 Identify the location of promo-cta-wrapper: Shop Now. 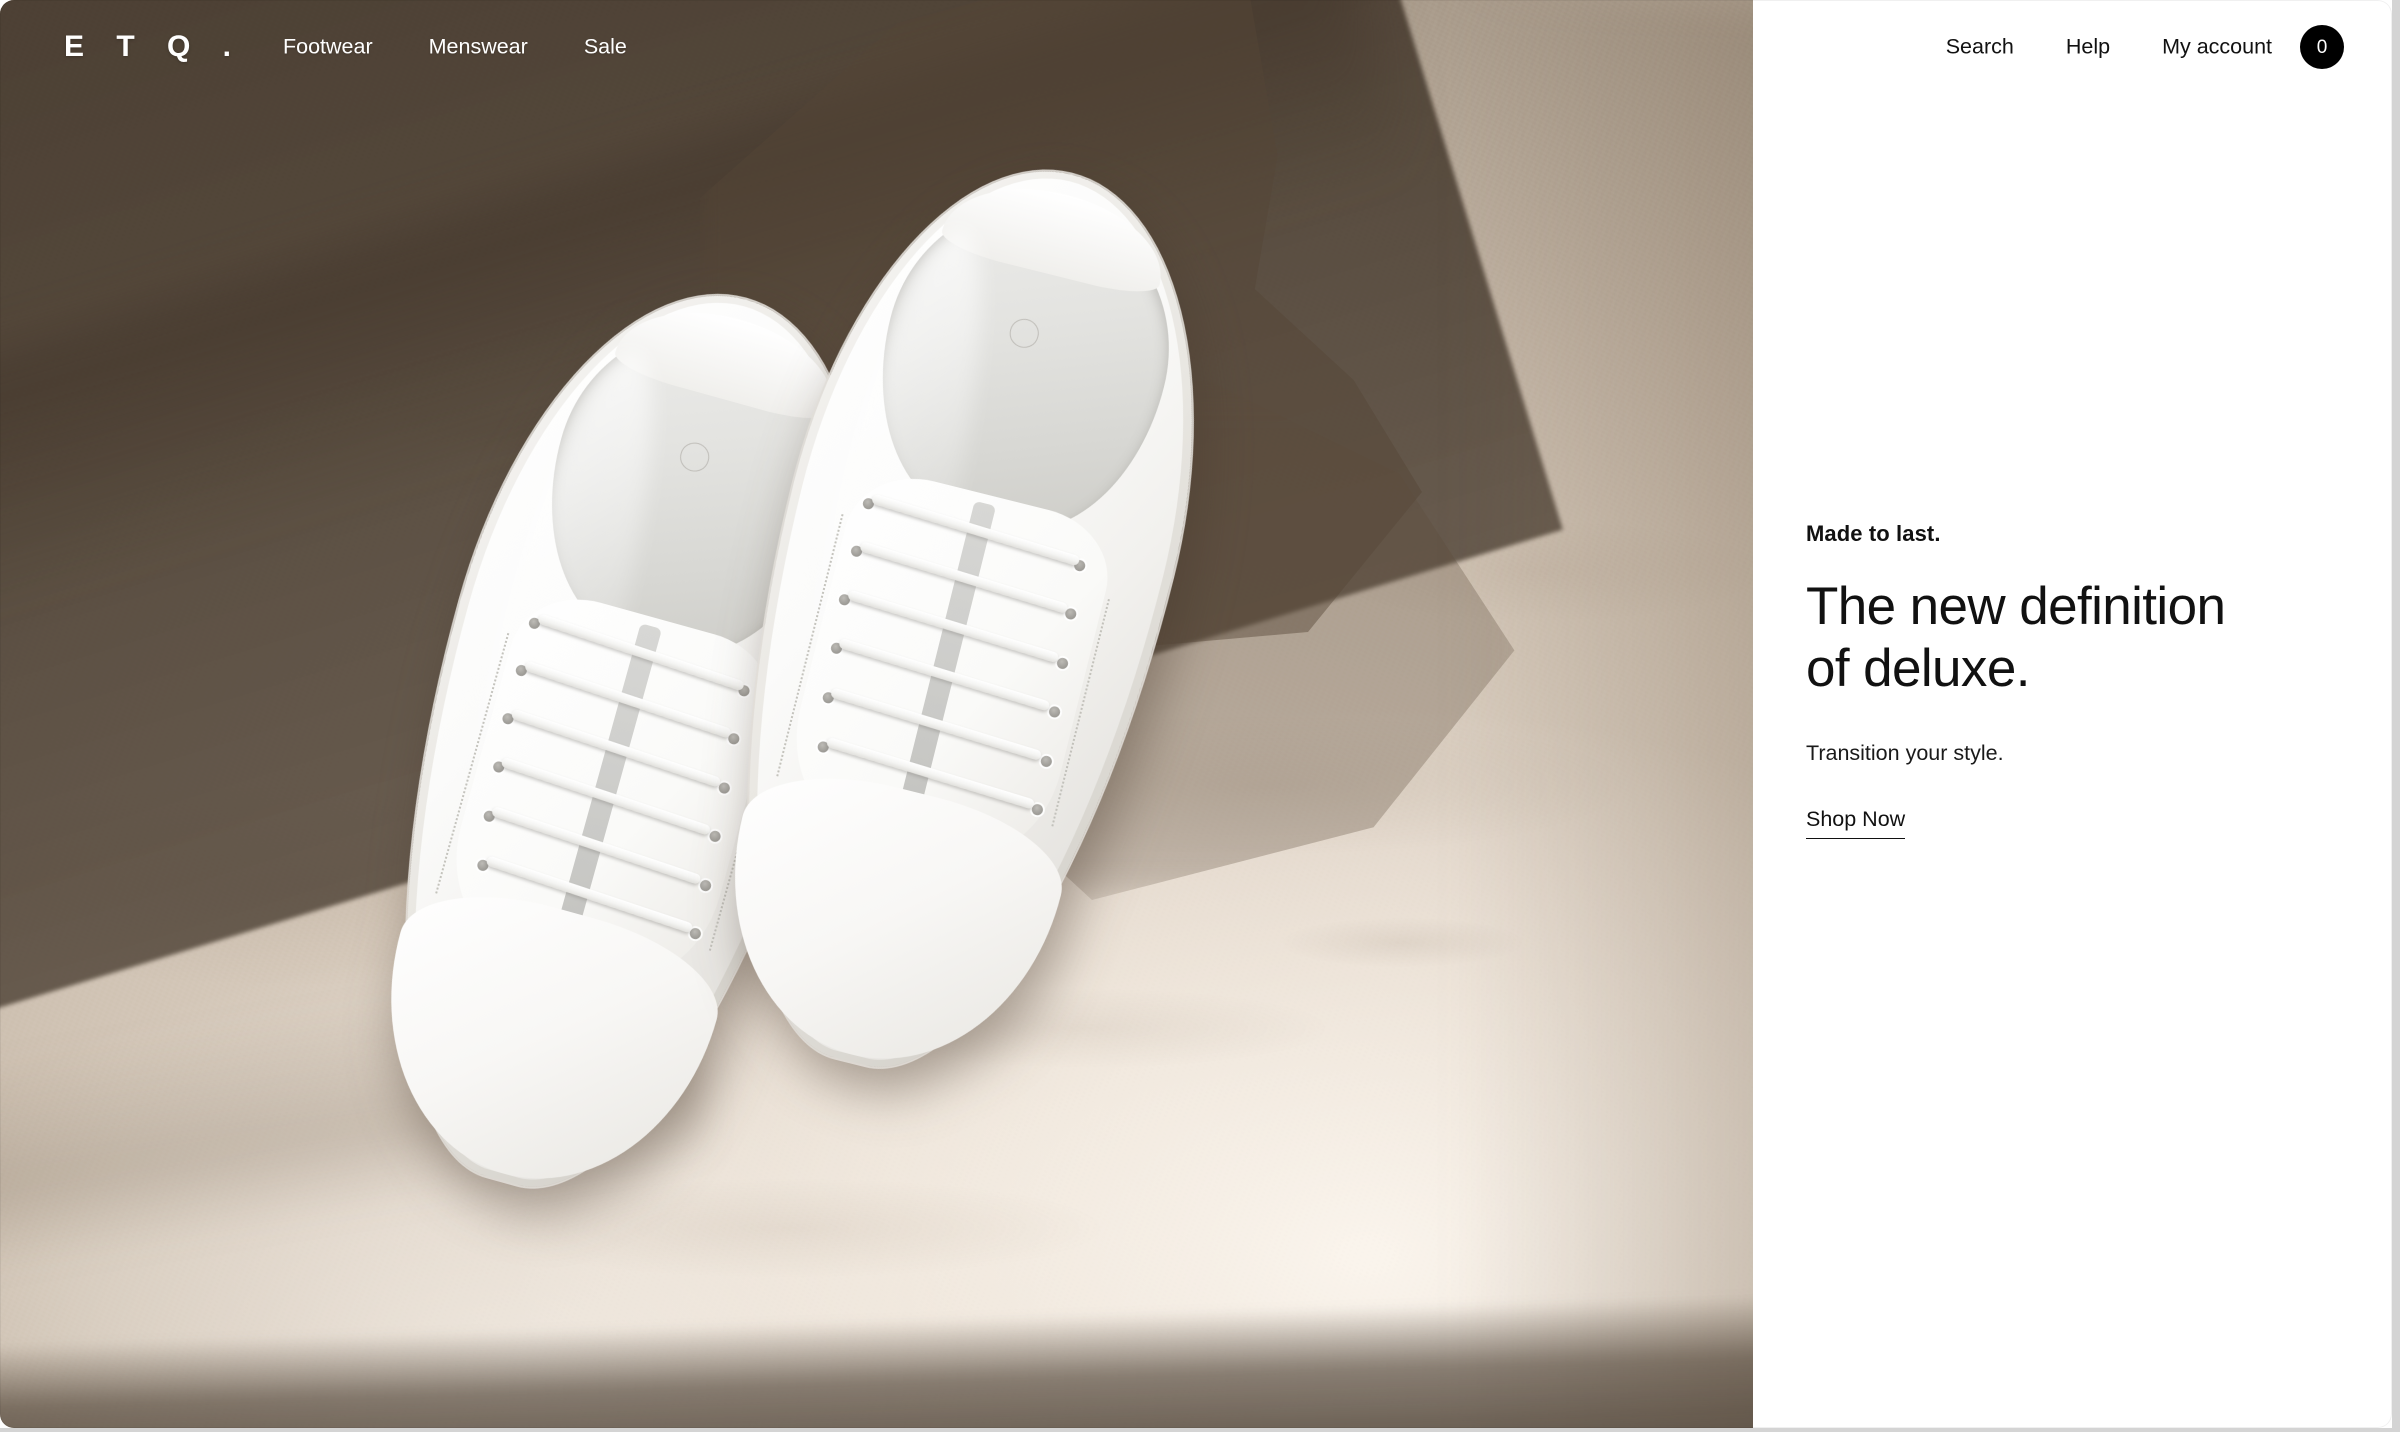
(2071, 823).